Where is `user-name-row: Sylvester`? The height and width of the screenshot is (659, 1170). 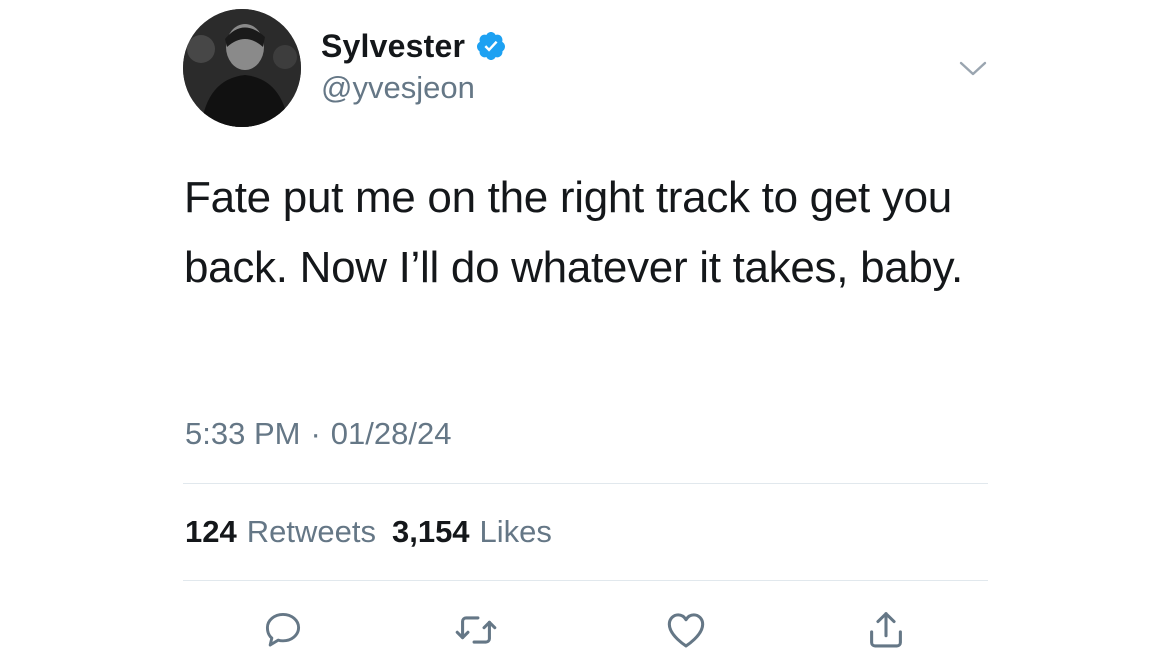 user-name-row: Sylvester is located at coordinates (414, 46).